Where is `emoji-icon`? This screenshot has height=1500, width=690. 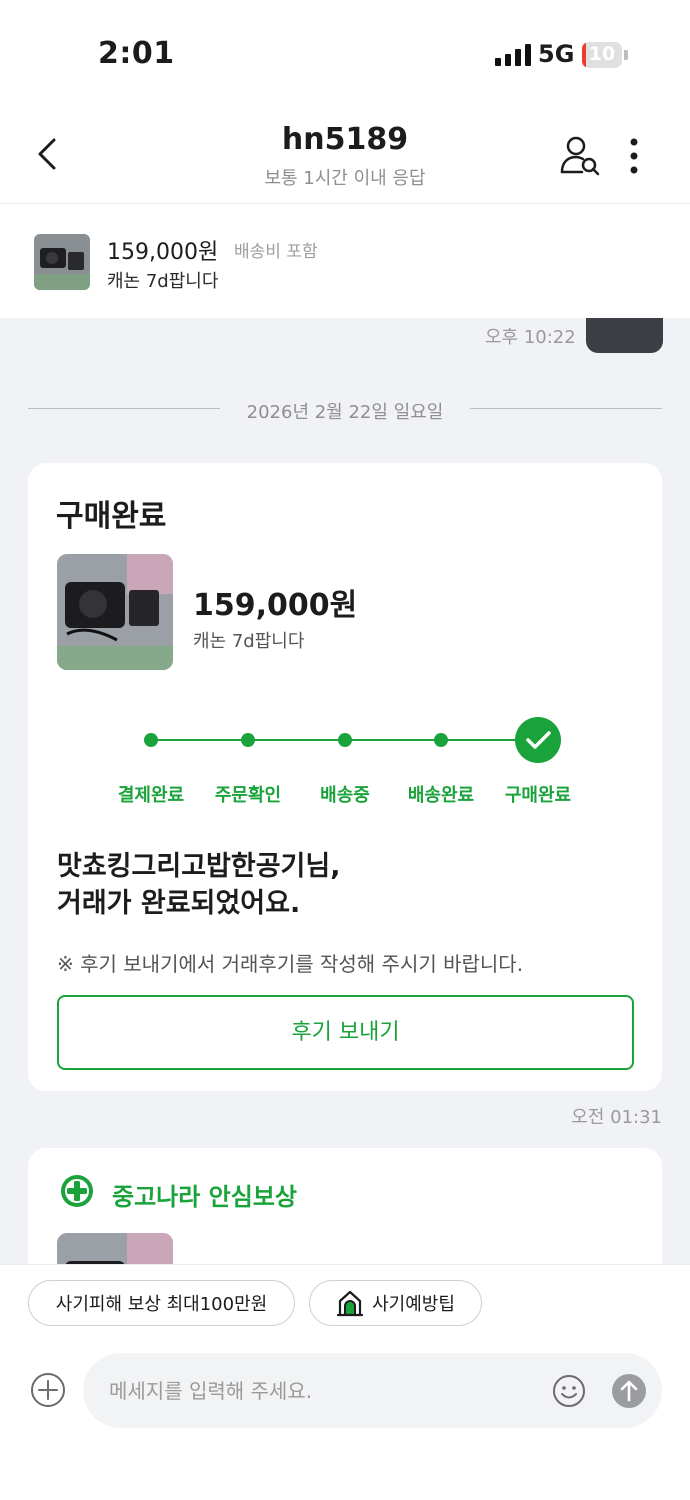 emoji-icon is located at coordinates (569, 1391).